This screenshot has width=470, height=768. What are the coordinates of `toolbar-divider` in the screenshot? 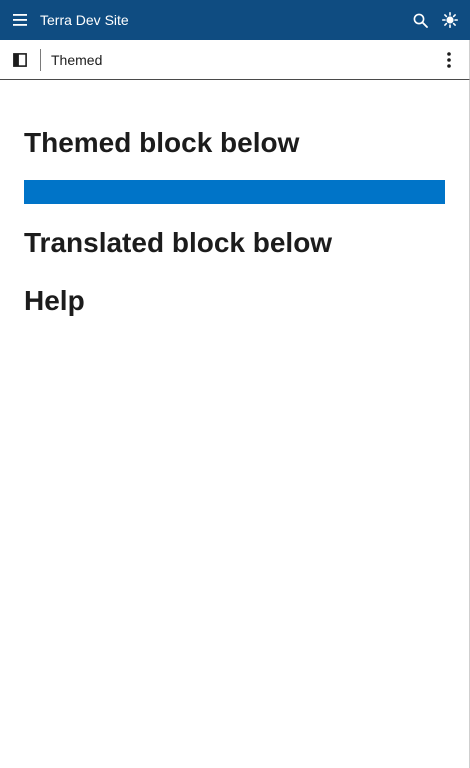 It's located at (40, 59).